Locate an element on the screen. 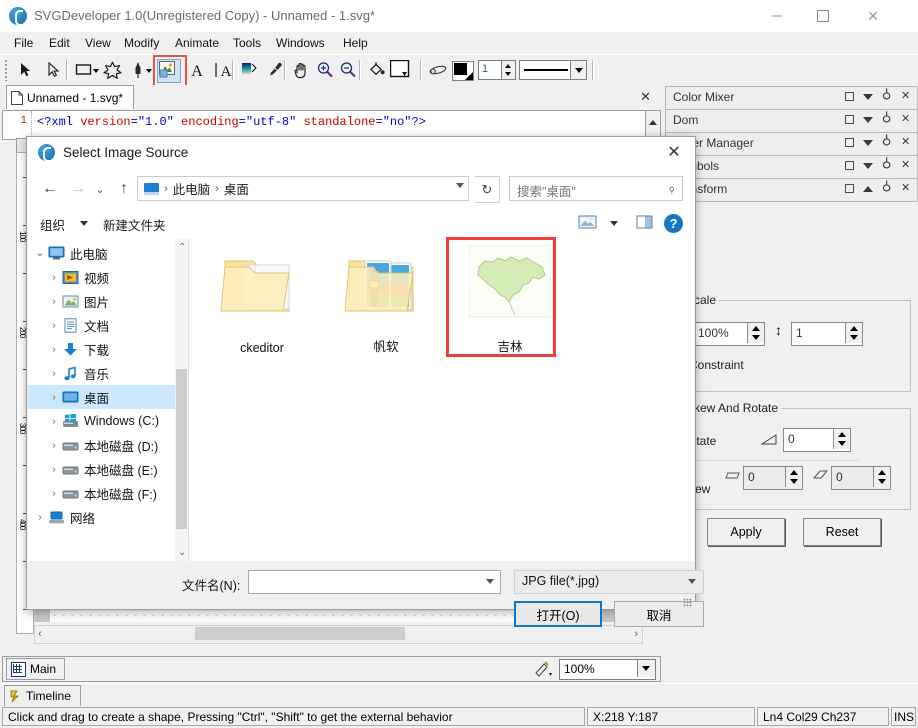 Image resolution: width=918 pixels, height=728 pixels. tree-item-network: › 网络 is located at coordinates (108, 517).